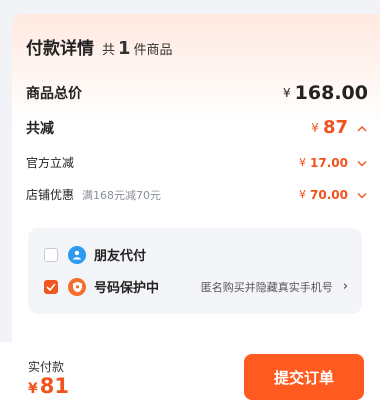 This screenshot has height=414, width=380. What do you see at coordinates (51, 286) in the screenshot?
I see `number-protection-checkbox` at bounding box center [51, 286].